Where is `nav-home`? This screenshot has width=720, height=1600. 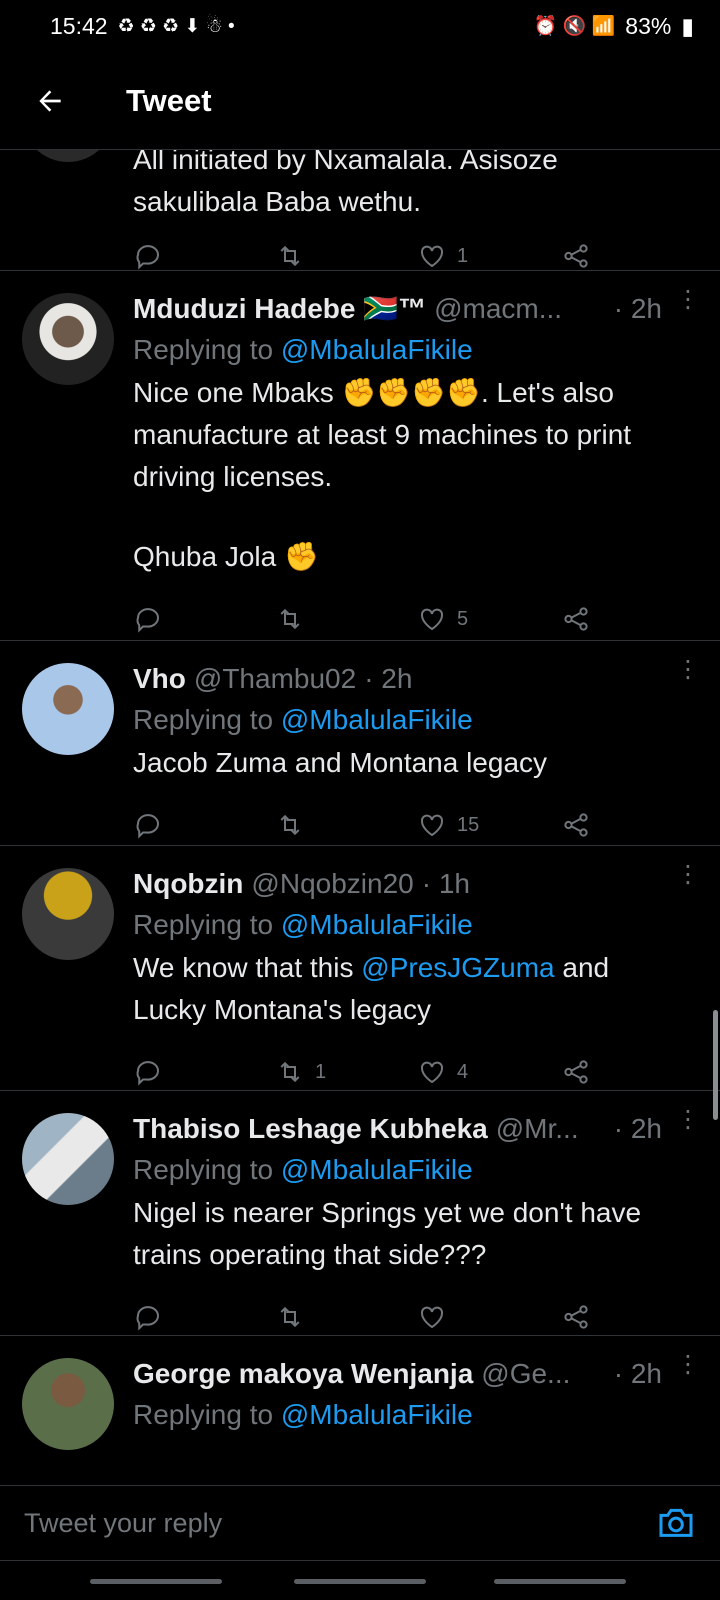
nav-home is located at coordinates (360, 1581).